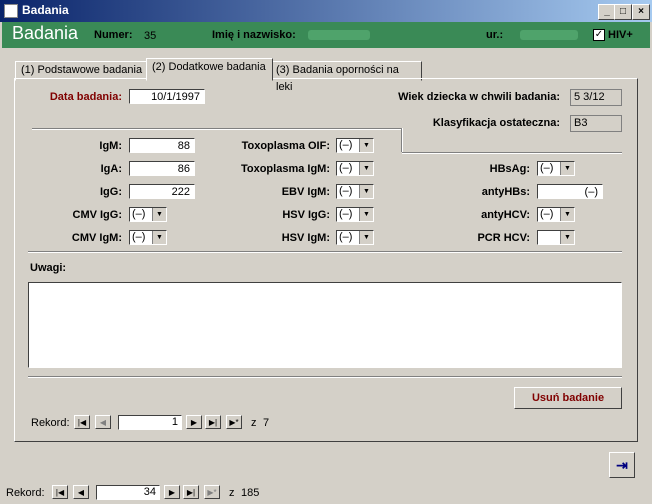 The height and width of the screenshot is (504, 652). What do you see at coordinates (355, 214) in the screenshot?
I see `hsv-igg-combo: (–) ▼` at bounding box center [355, 214].